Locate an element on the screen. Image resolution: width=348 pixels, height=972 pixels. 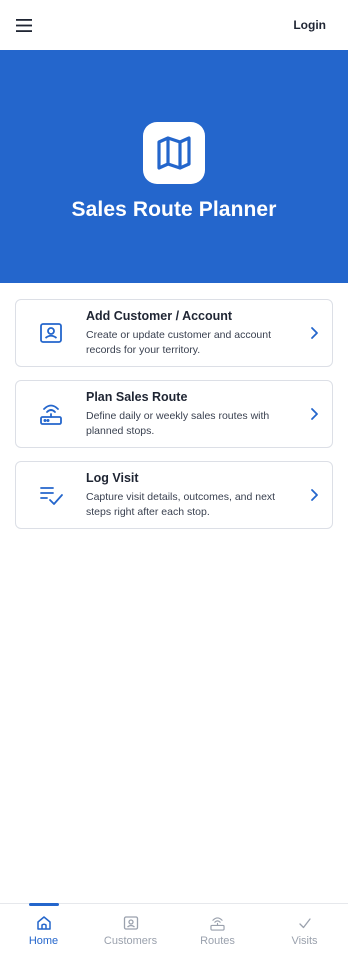
nav-item-visits: Visits is located at coordinates (304, 938).